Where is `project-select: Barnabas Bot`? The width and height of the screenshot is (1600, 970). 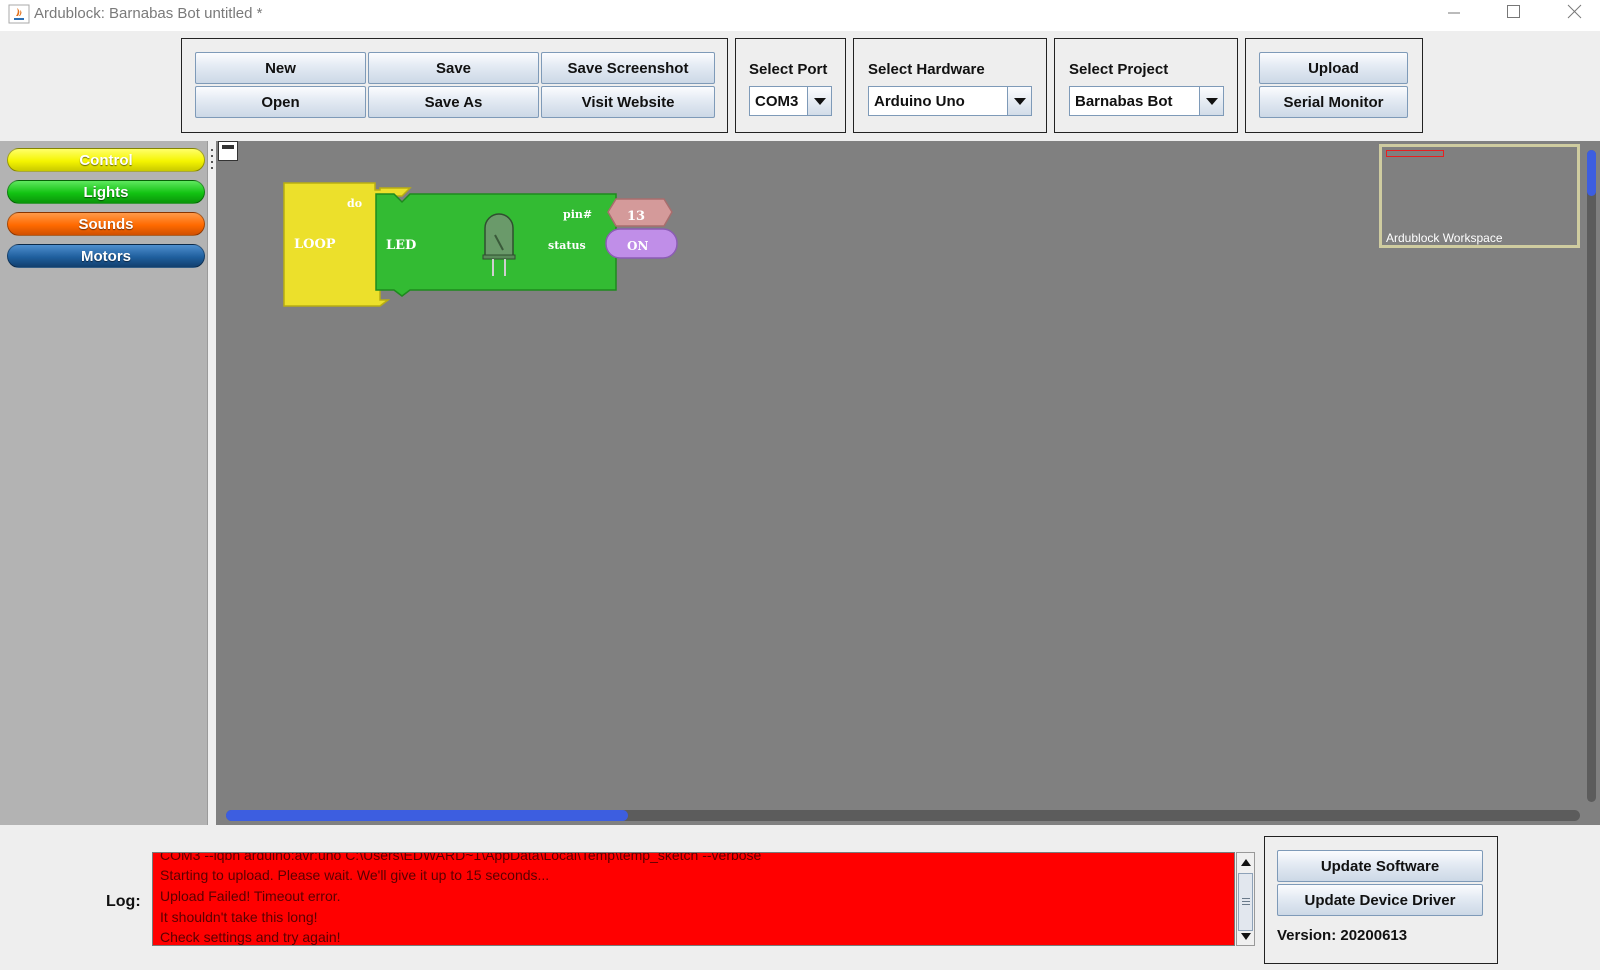 project-select: Barnabas Bot is located at coordinates (1146, 101).